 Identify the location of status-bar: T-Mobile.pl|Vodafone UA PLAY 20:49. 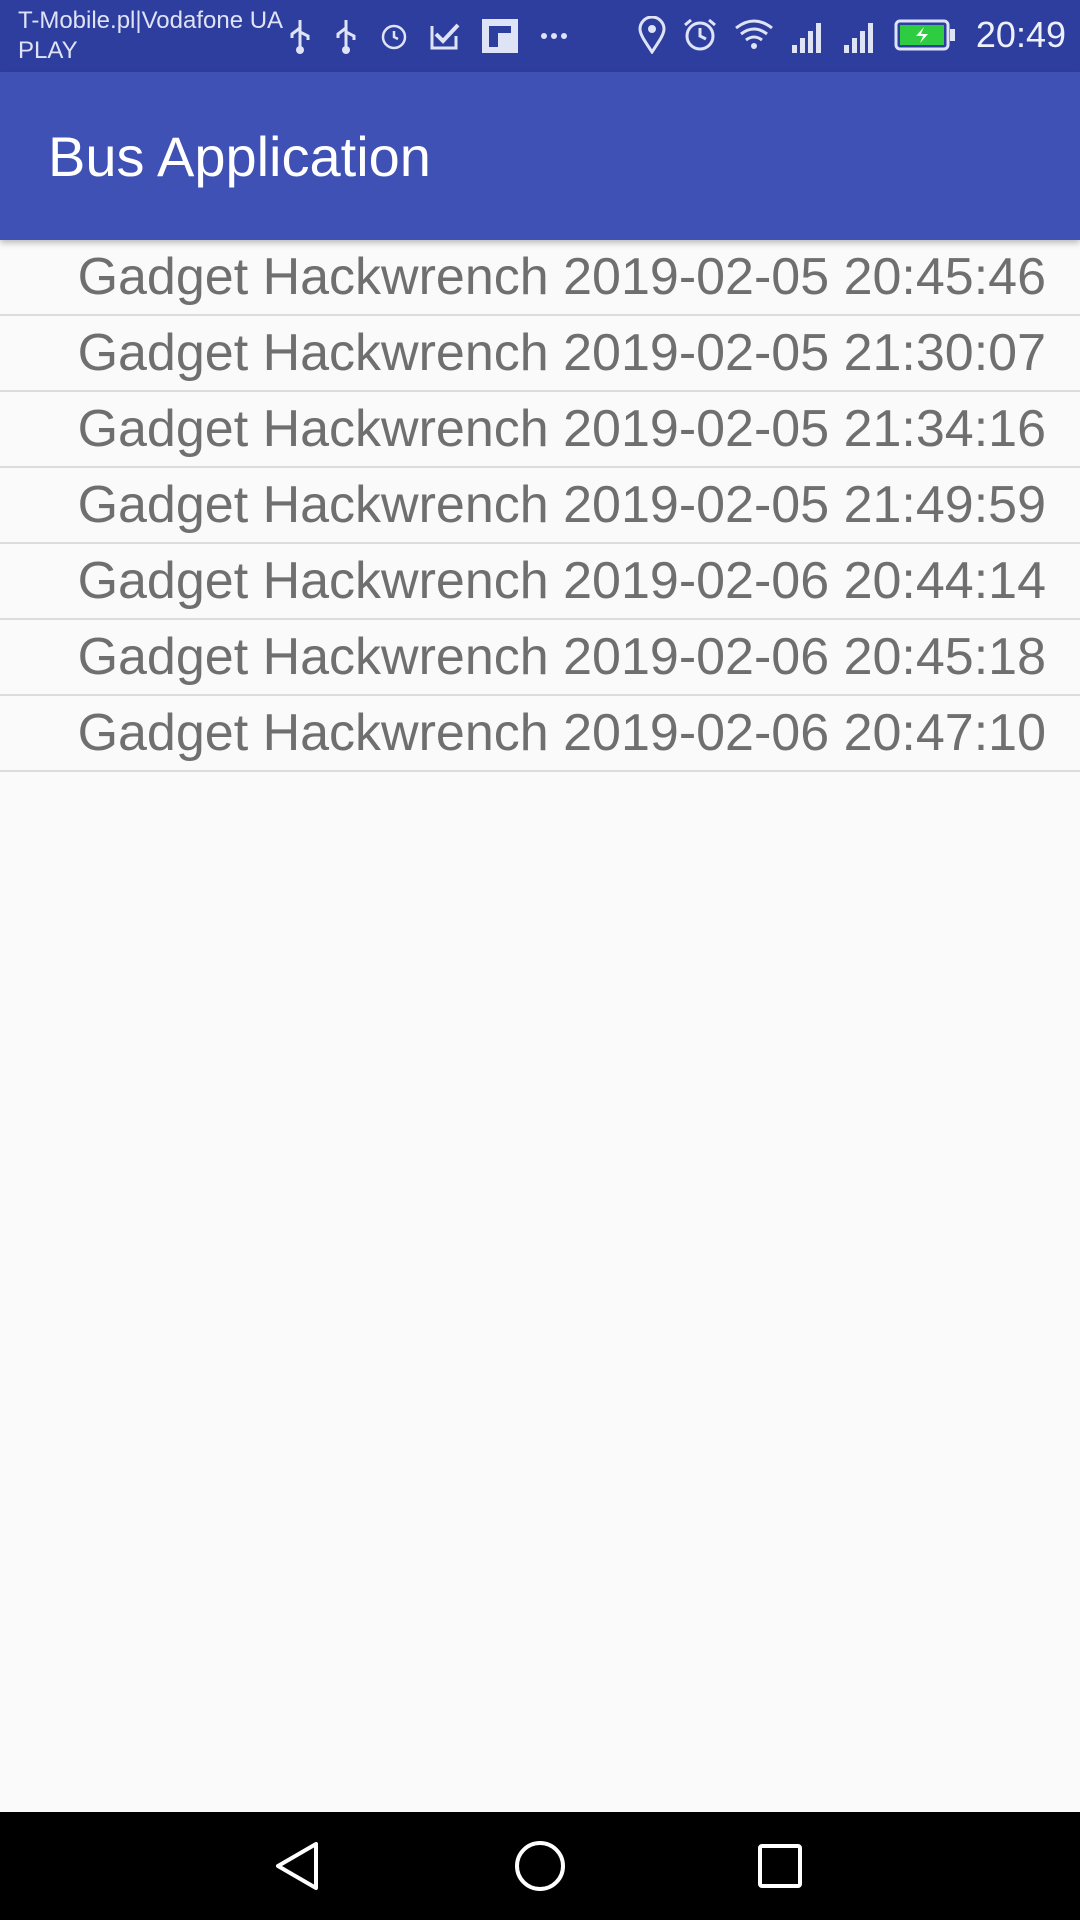
(540, 36).